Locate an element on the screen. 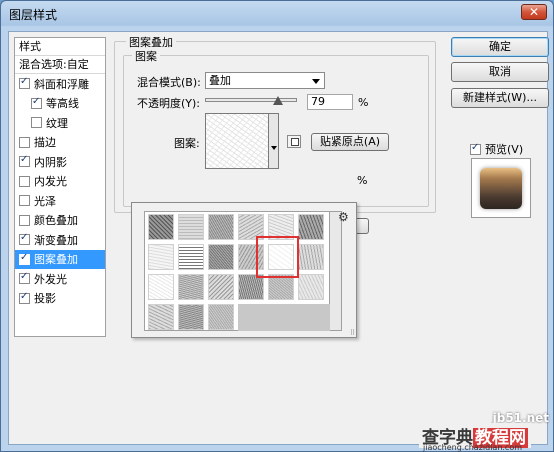  snap-to-origin-button: 贴紧原点(A) is located at coordinates (350, 142).